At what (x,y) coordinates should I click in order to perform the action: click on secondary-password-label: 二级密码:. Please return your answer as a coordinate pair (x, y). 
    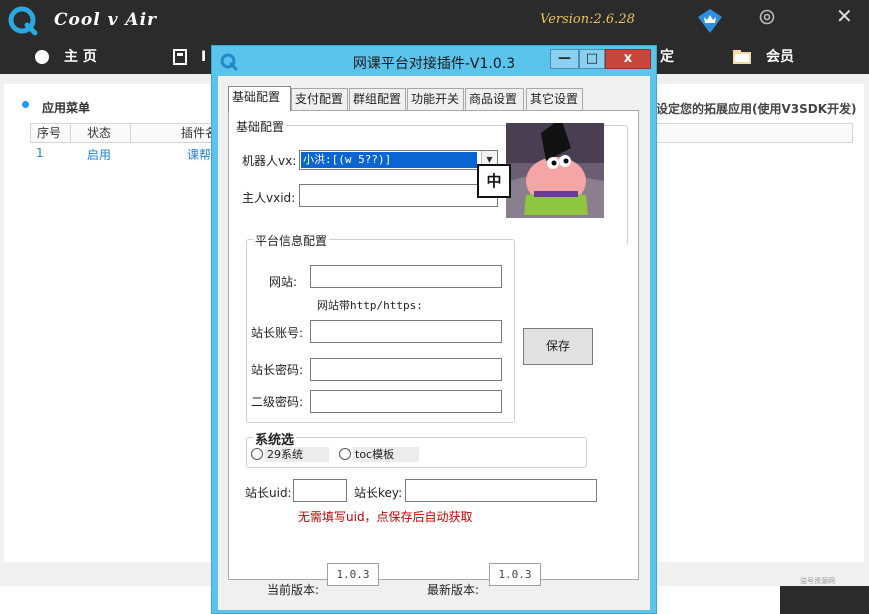
    Looking at the image, I should click on (277, 402).